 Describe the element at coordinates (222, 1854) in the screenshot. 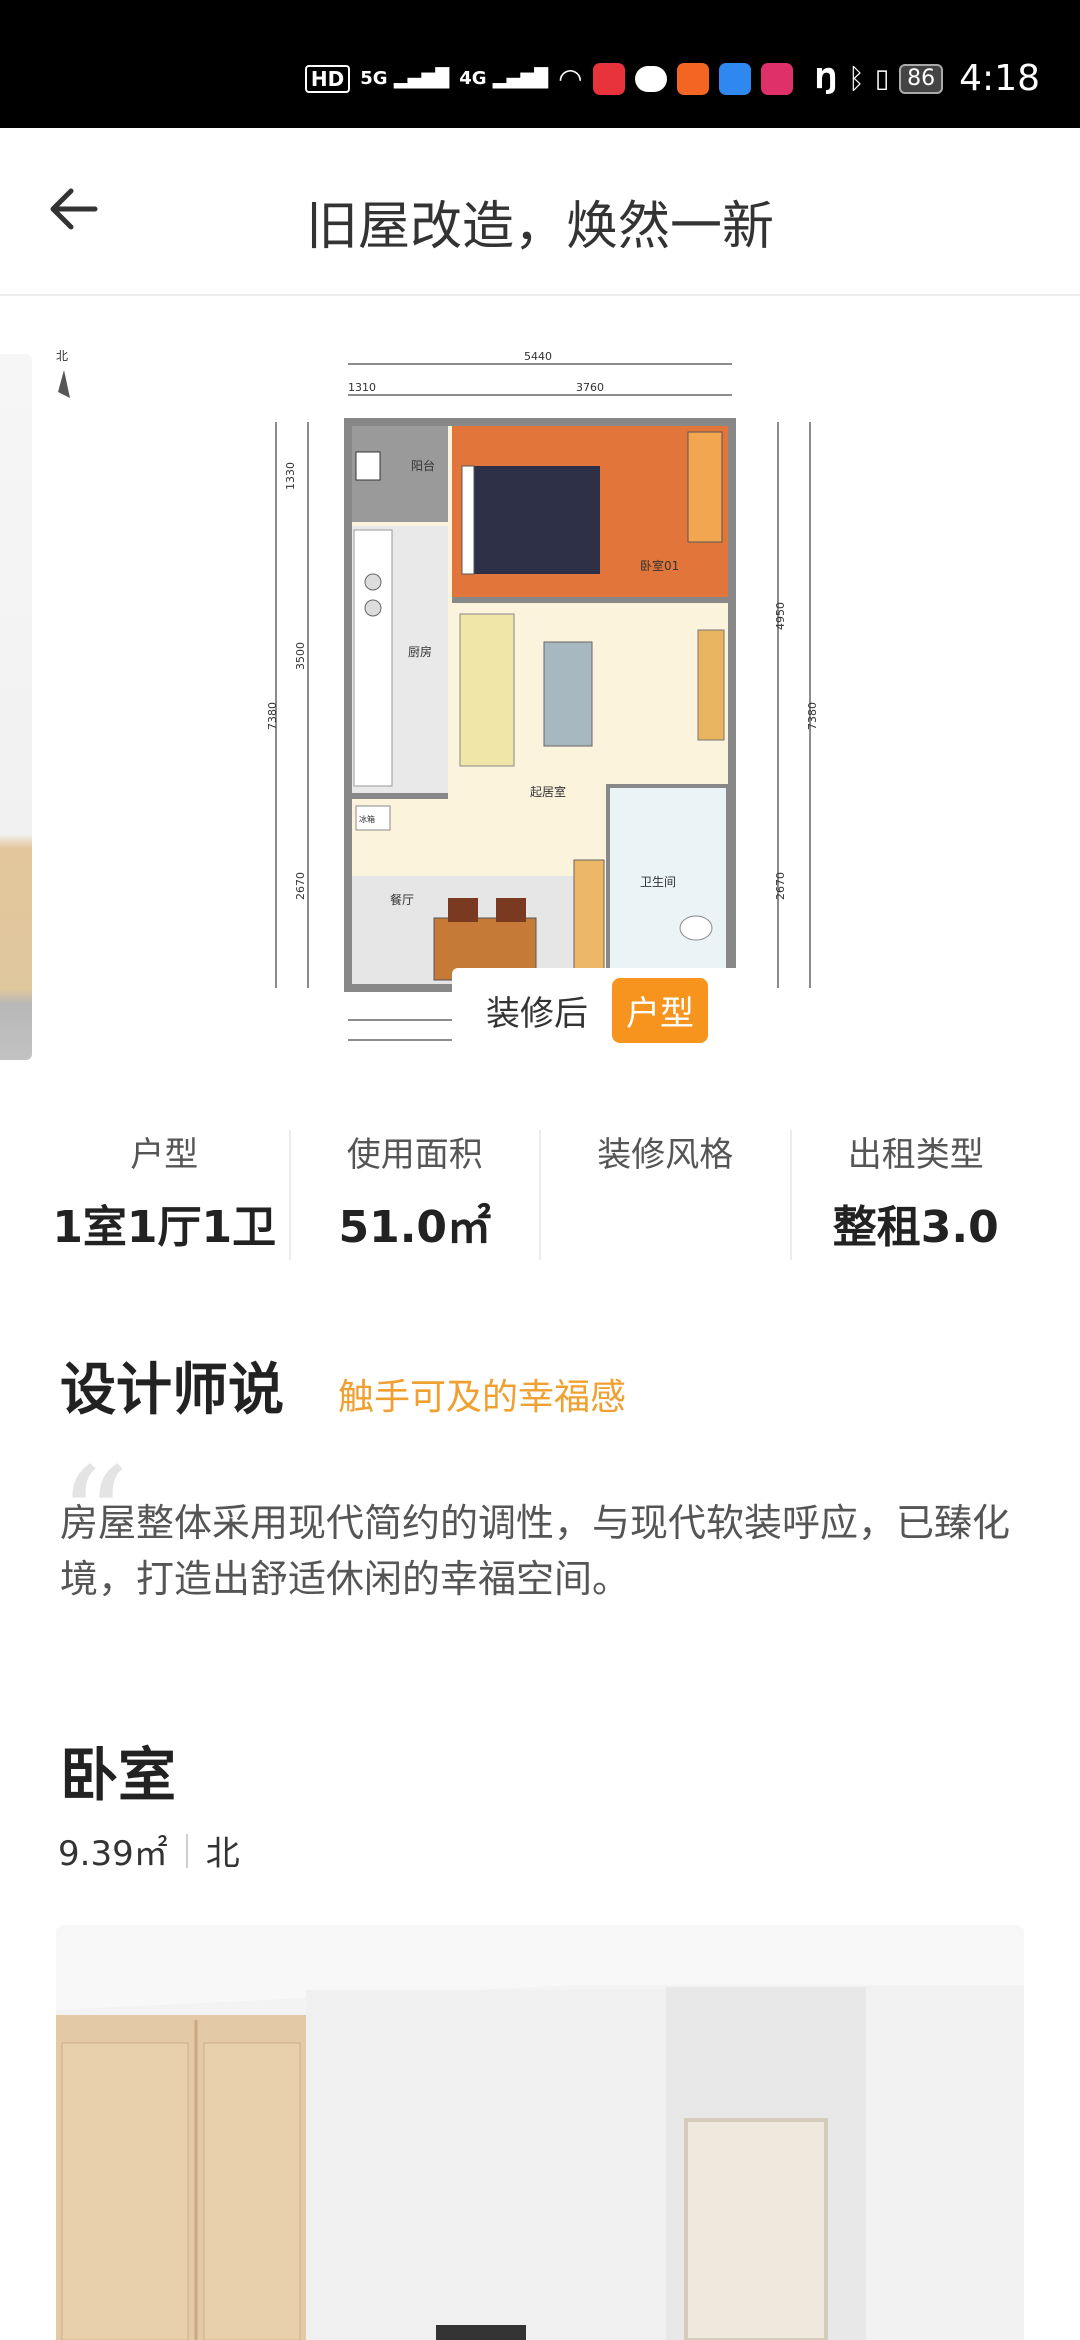

I see `room-orientation: 北` at that location.